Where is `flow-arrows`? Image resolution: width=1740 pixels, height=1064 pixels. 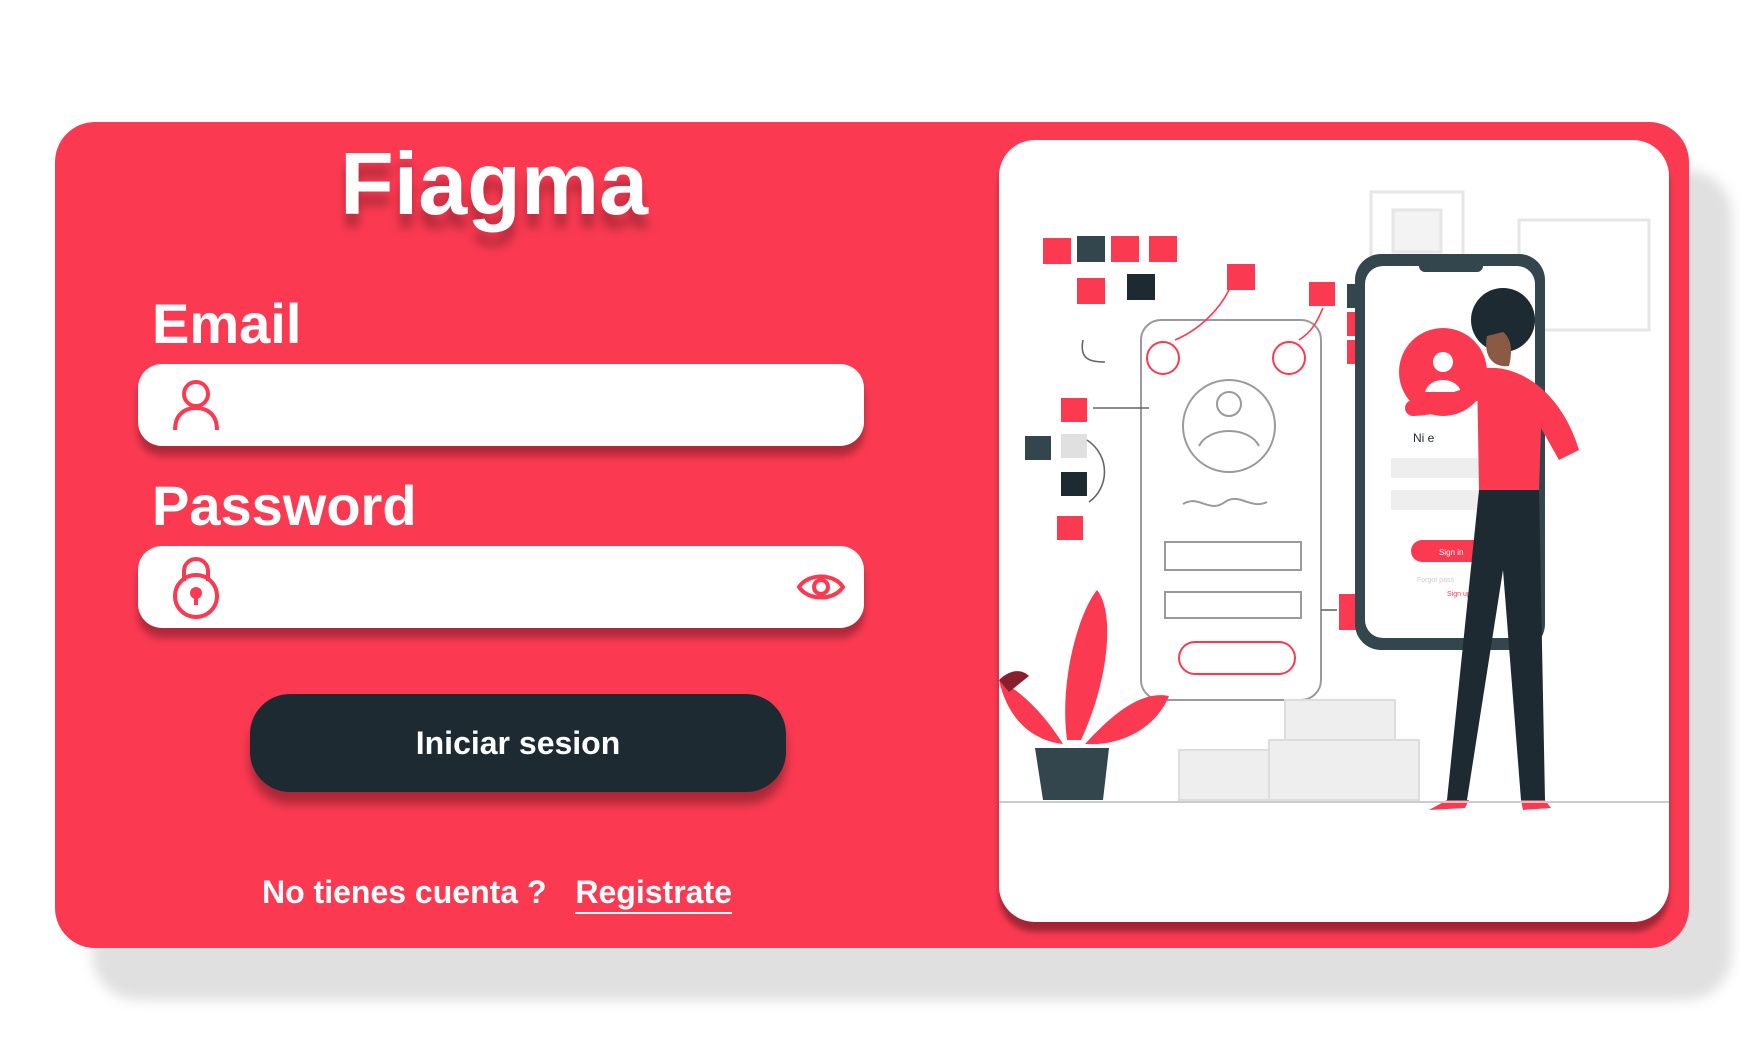
flow-arrows is located at coordinates (1209, 450).